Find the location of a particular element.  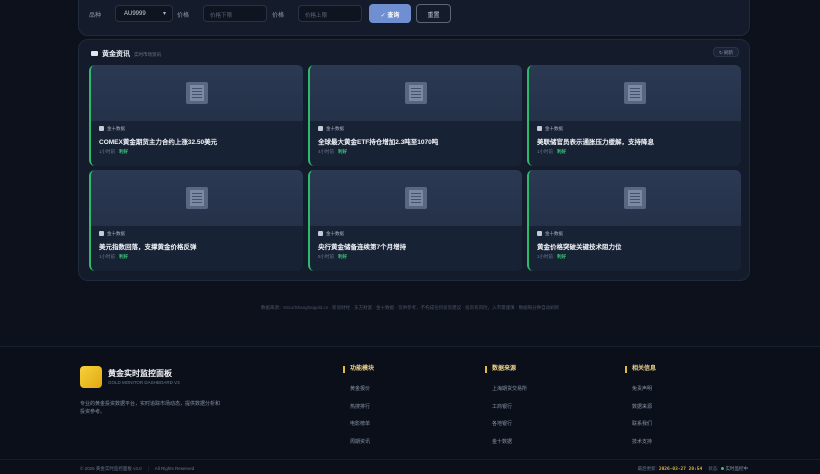

news-card: 金十数据 央行黄金储备连续第7个月增持 8小时前 利好 is located at coordinates (415, 220).